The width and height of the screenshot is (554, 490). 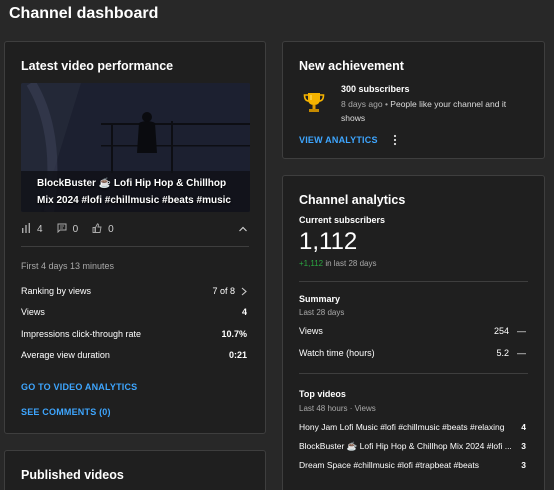 I want to click on channel-analytics-title: Channel analytics, so click(x=352, y=200).